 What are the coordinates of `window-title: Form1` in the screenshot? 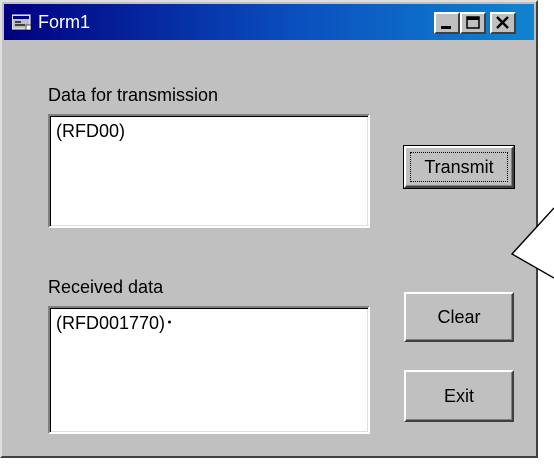 It's located at (64, 22).